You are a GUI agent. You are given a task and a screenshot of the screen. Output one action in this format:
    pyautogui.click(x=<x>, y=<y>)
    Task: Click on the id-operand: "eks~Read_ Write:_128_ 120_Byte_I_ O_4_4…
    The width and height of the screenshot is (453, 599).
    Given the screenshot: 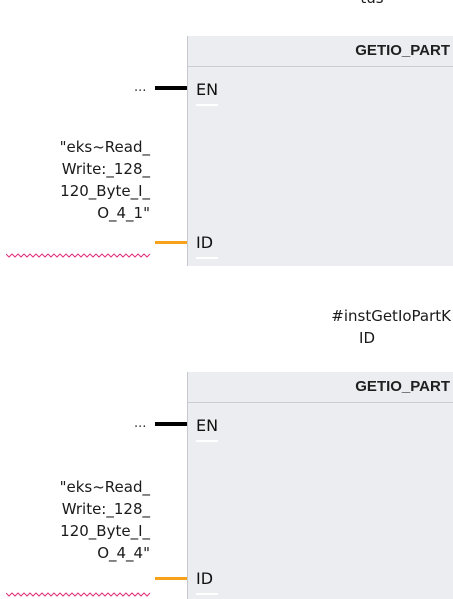 What is the action you would take?
    pyautogui.click(x=75, y=520)
    